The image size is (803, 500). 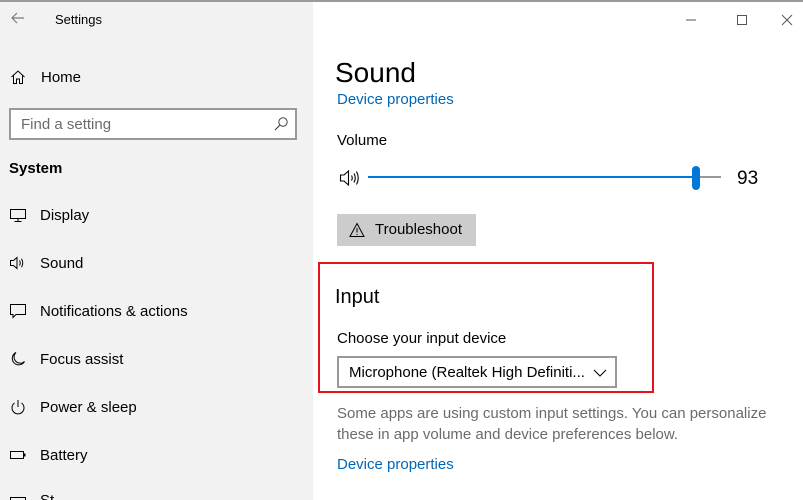 I want to click on sidebar-item-label: Focus assist, so click(x=82, y=359).